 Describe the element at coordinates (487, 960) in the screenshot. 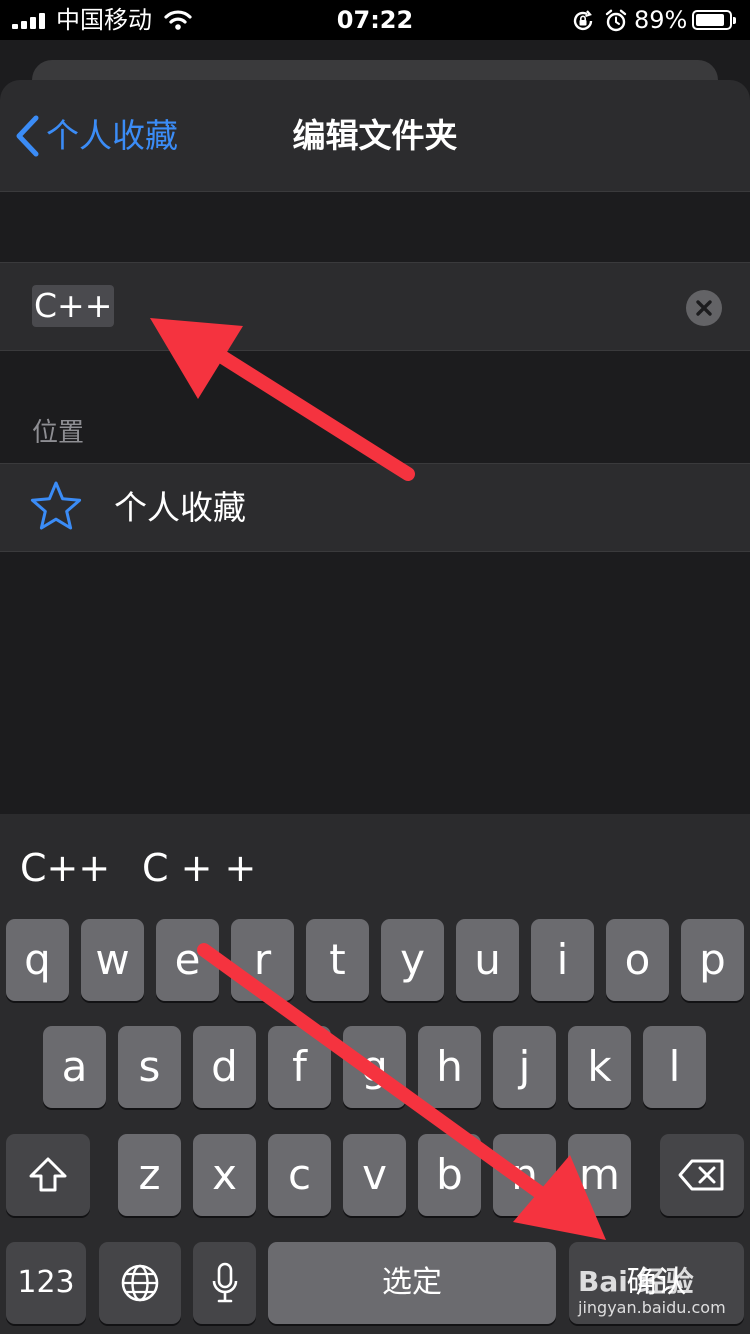

I see `key-u: u` at that location.